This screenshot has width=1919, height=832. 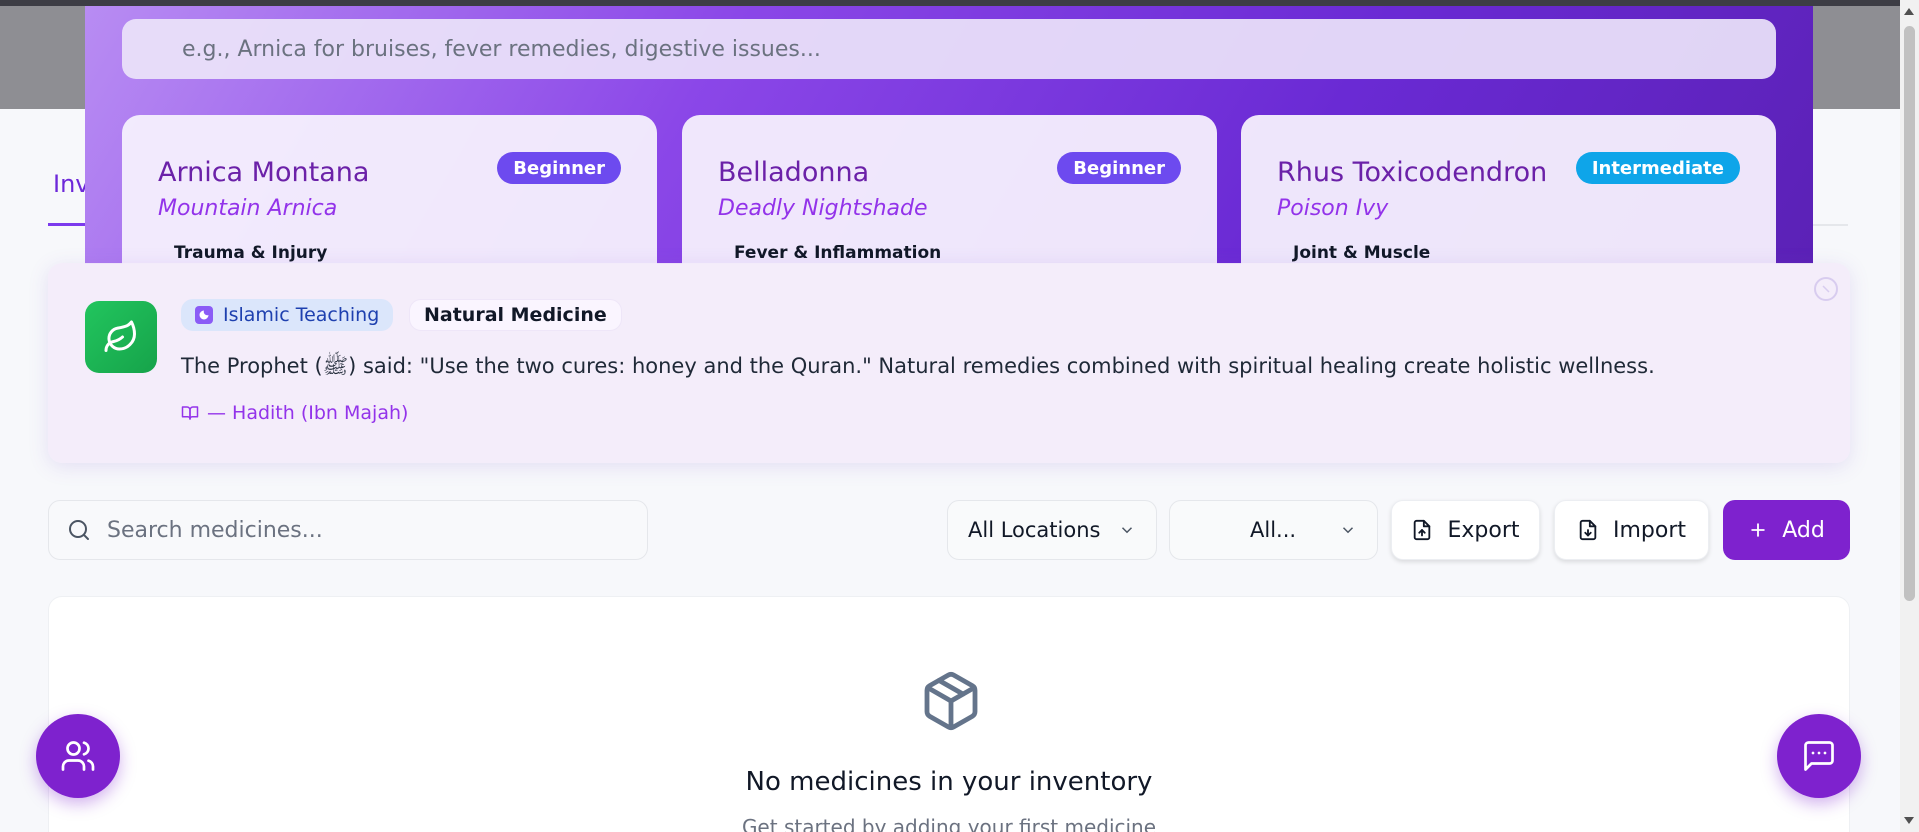 I want to click on import-button: Import, so click(x=1631, y=530).